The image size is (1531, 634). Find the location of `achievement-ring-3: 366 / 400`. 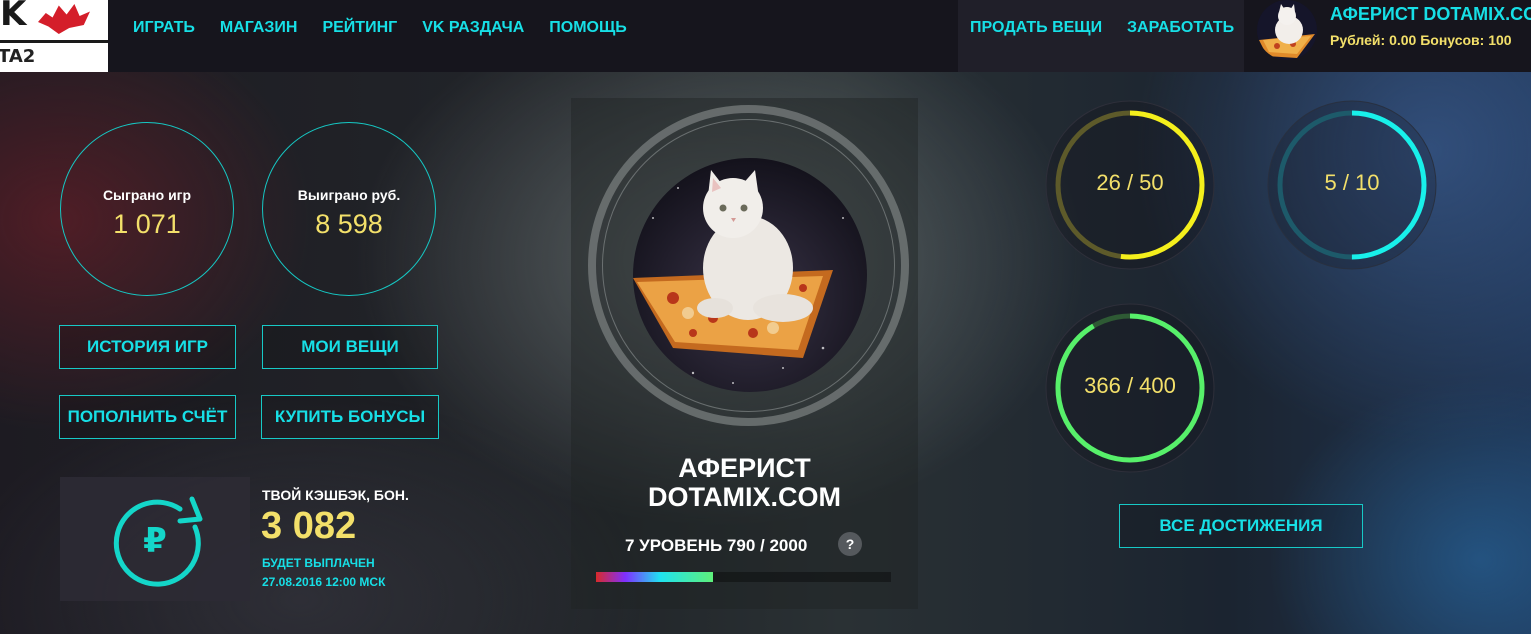

achievement-ring-3: 366 / 400 is located at coordinates (1130, 388).